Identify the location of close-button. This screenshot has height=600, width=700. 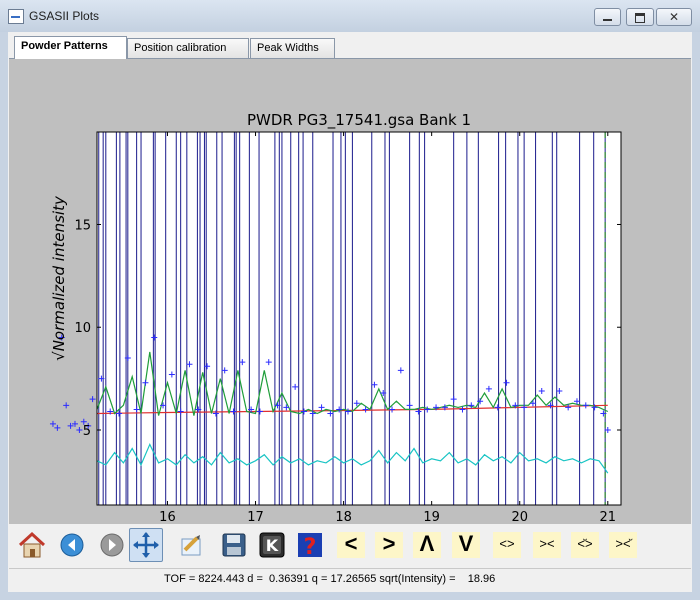
(674, 17).